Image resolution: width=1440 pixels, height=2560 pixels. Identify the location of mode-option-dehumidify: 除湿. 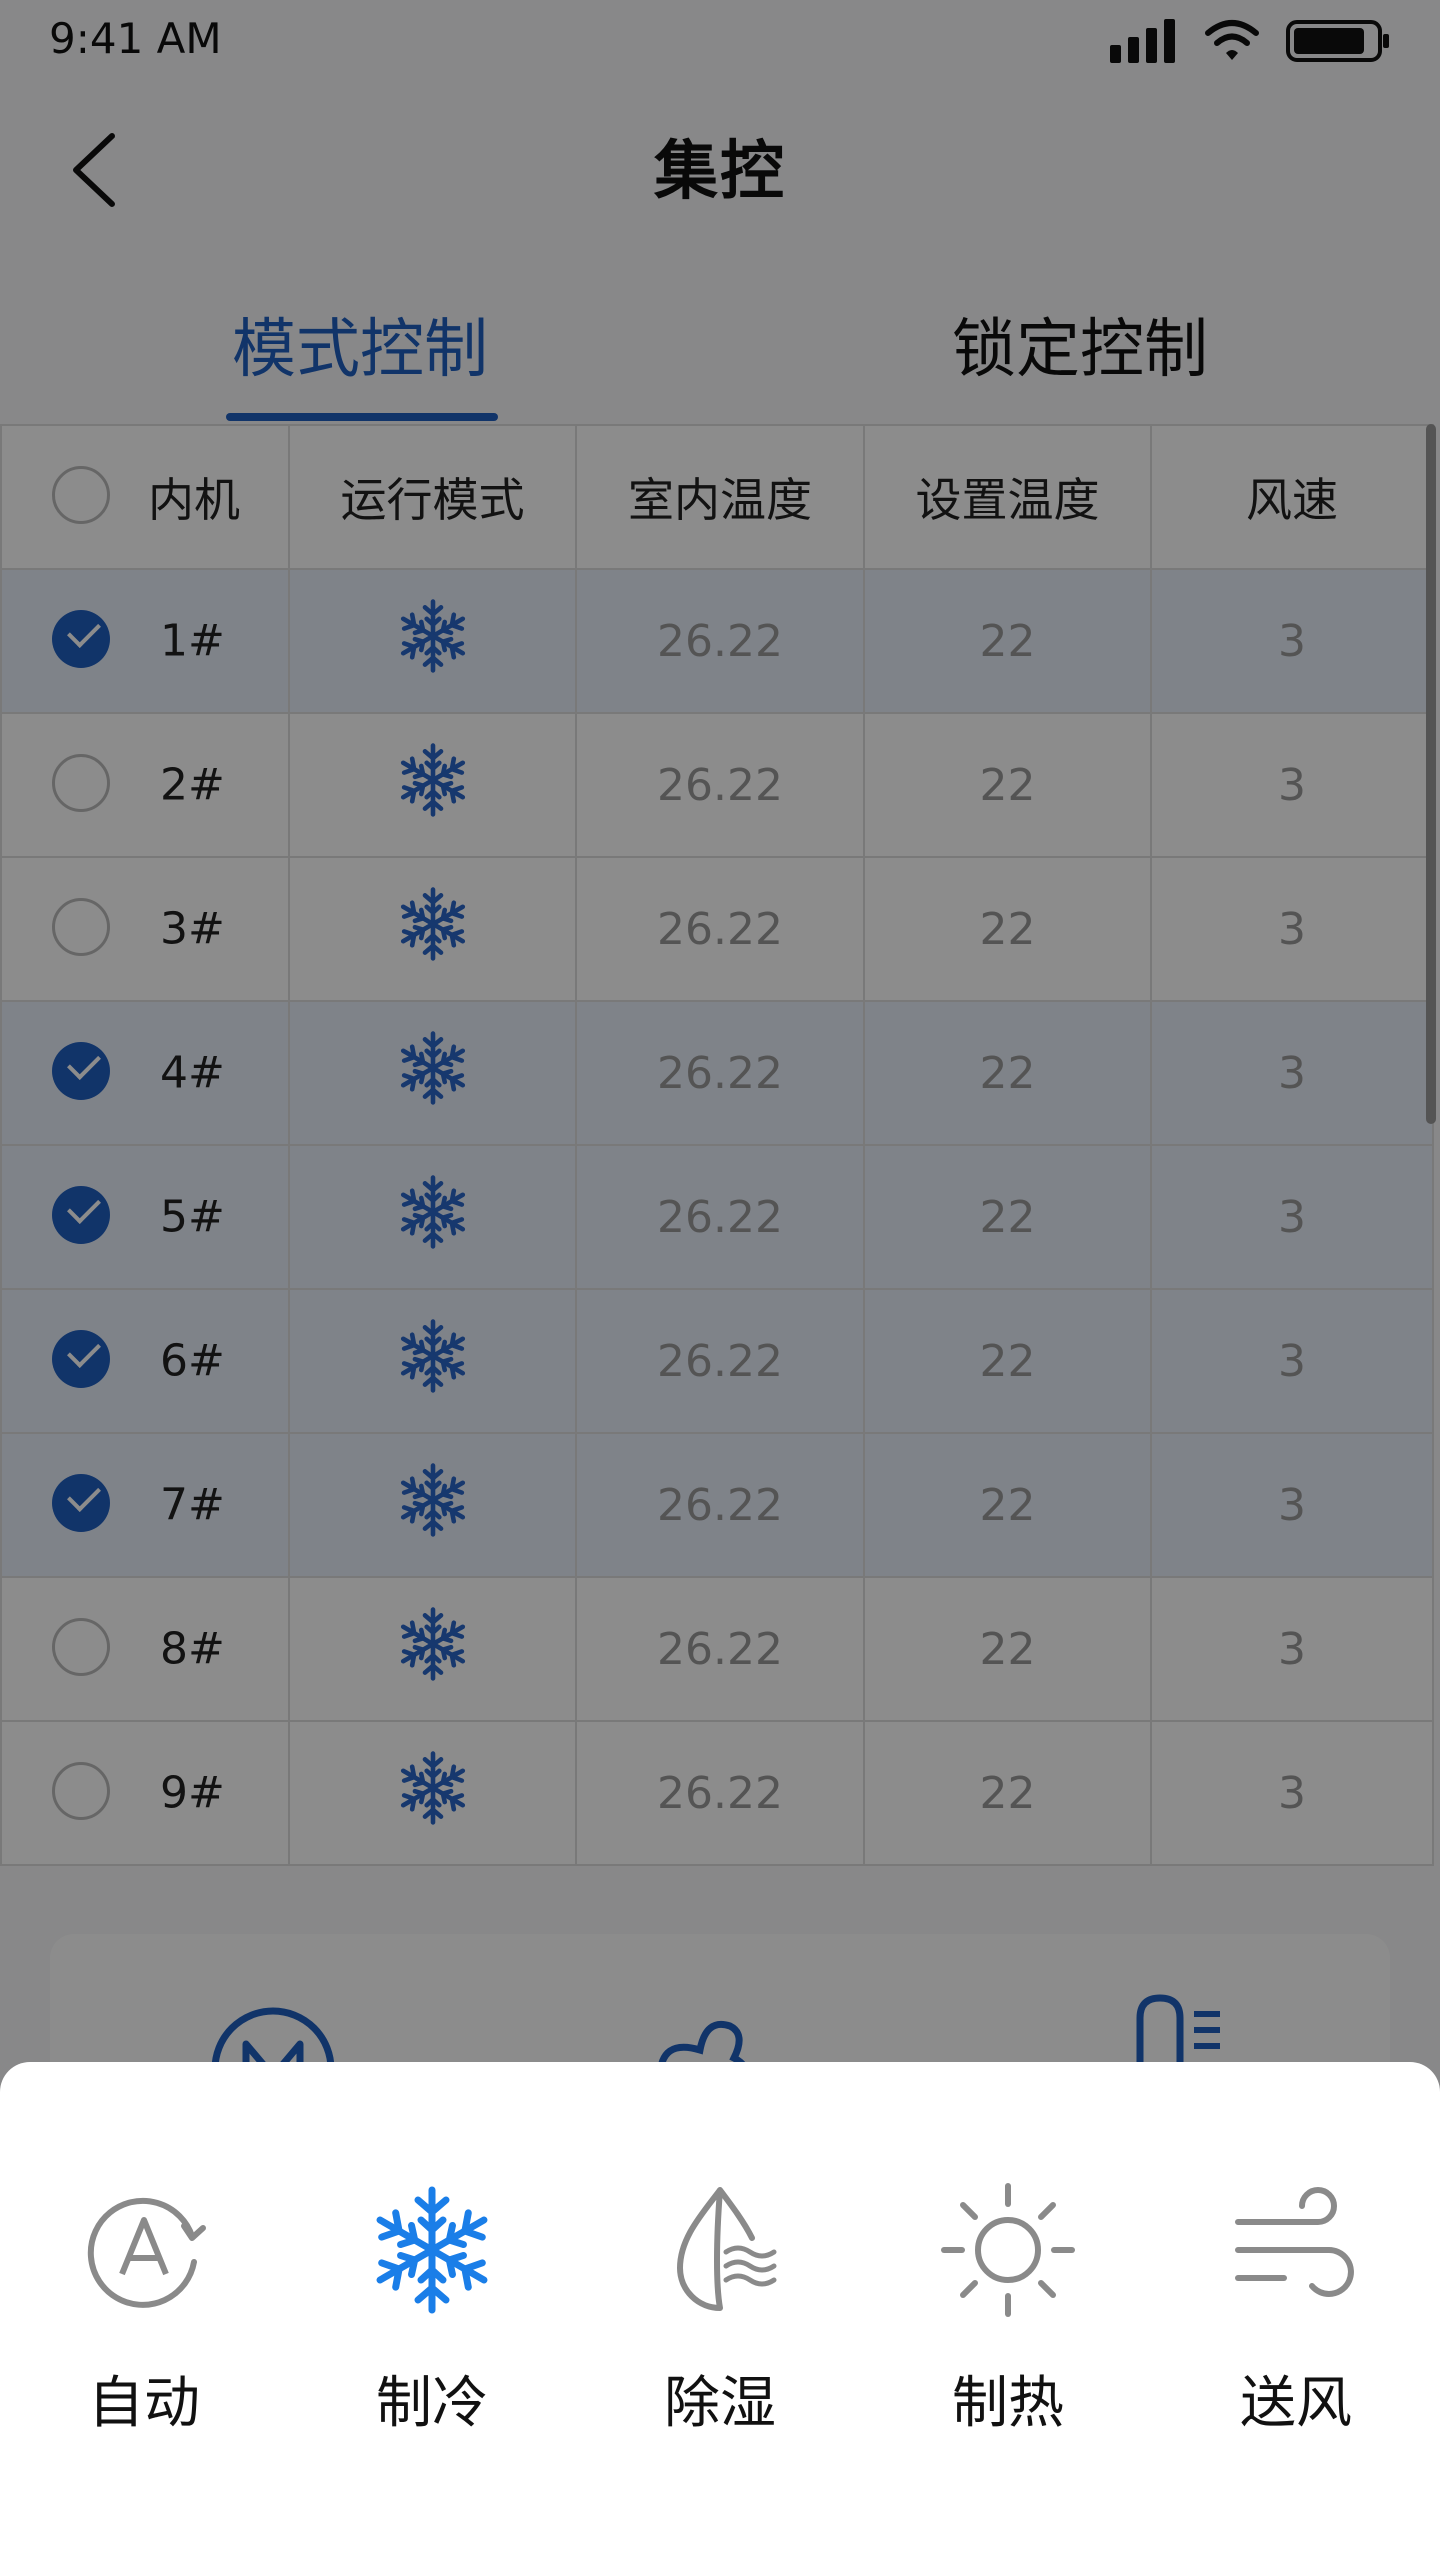
(720, 2310).